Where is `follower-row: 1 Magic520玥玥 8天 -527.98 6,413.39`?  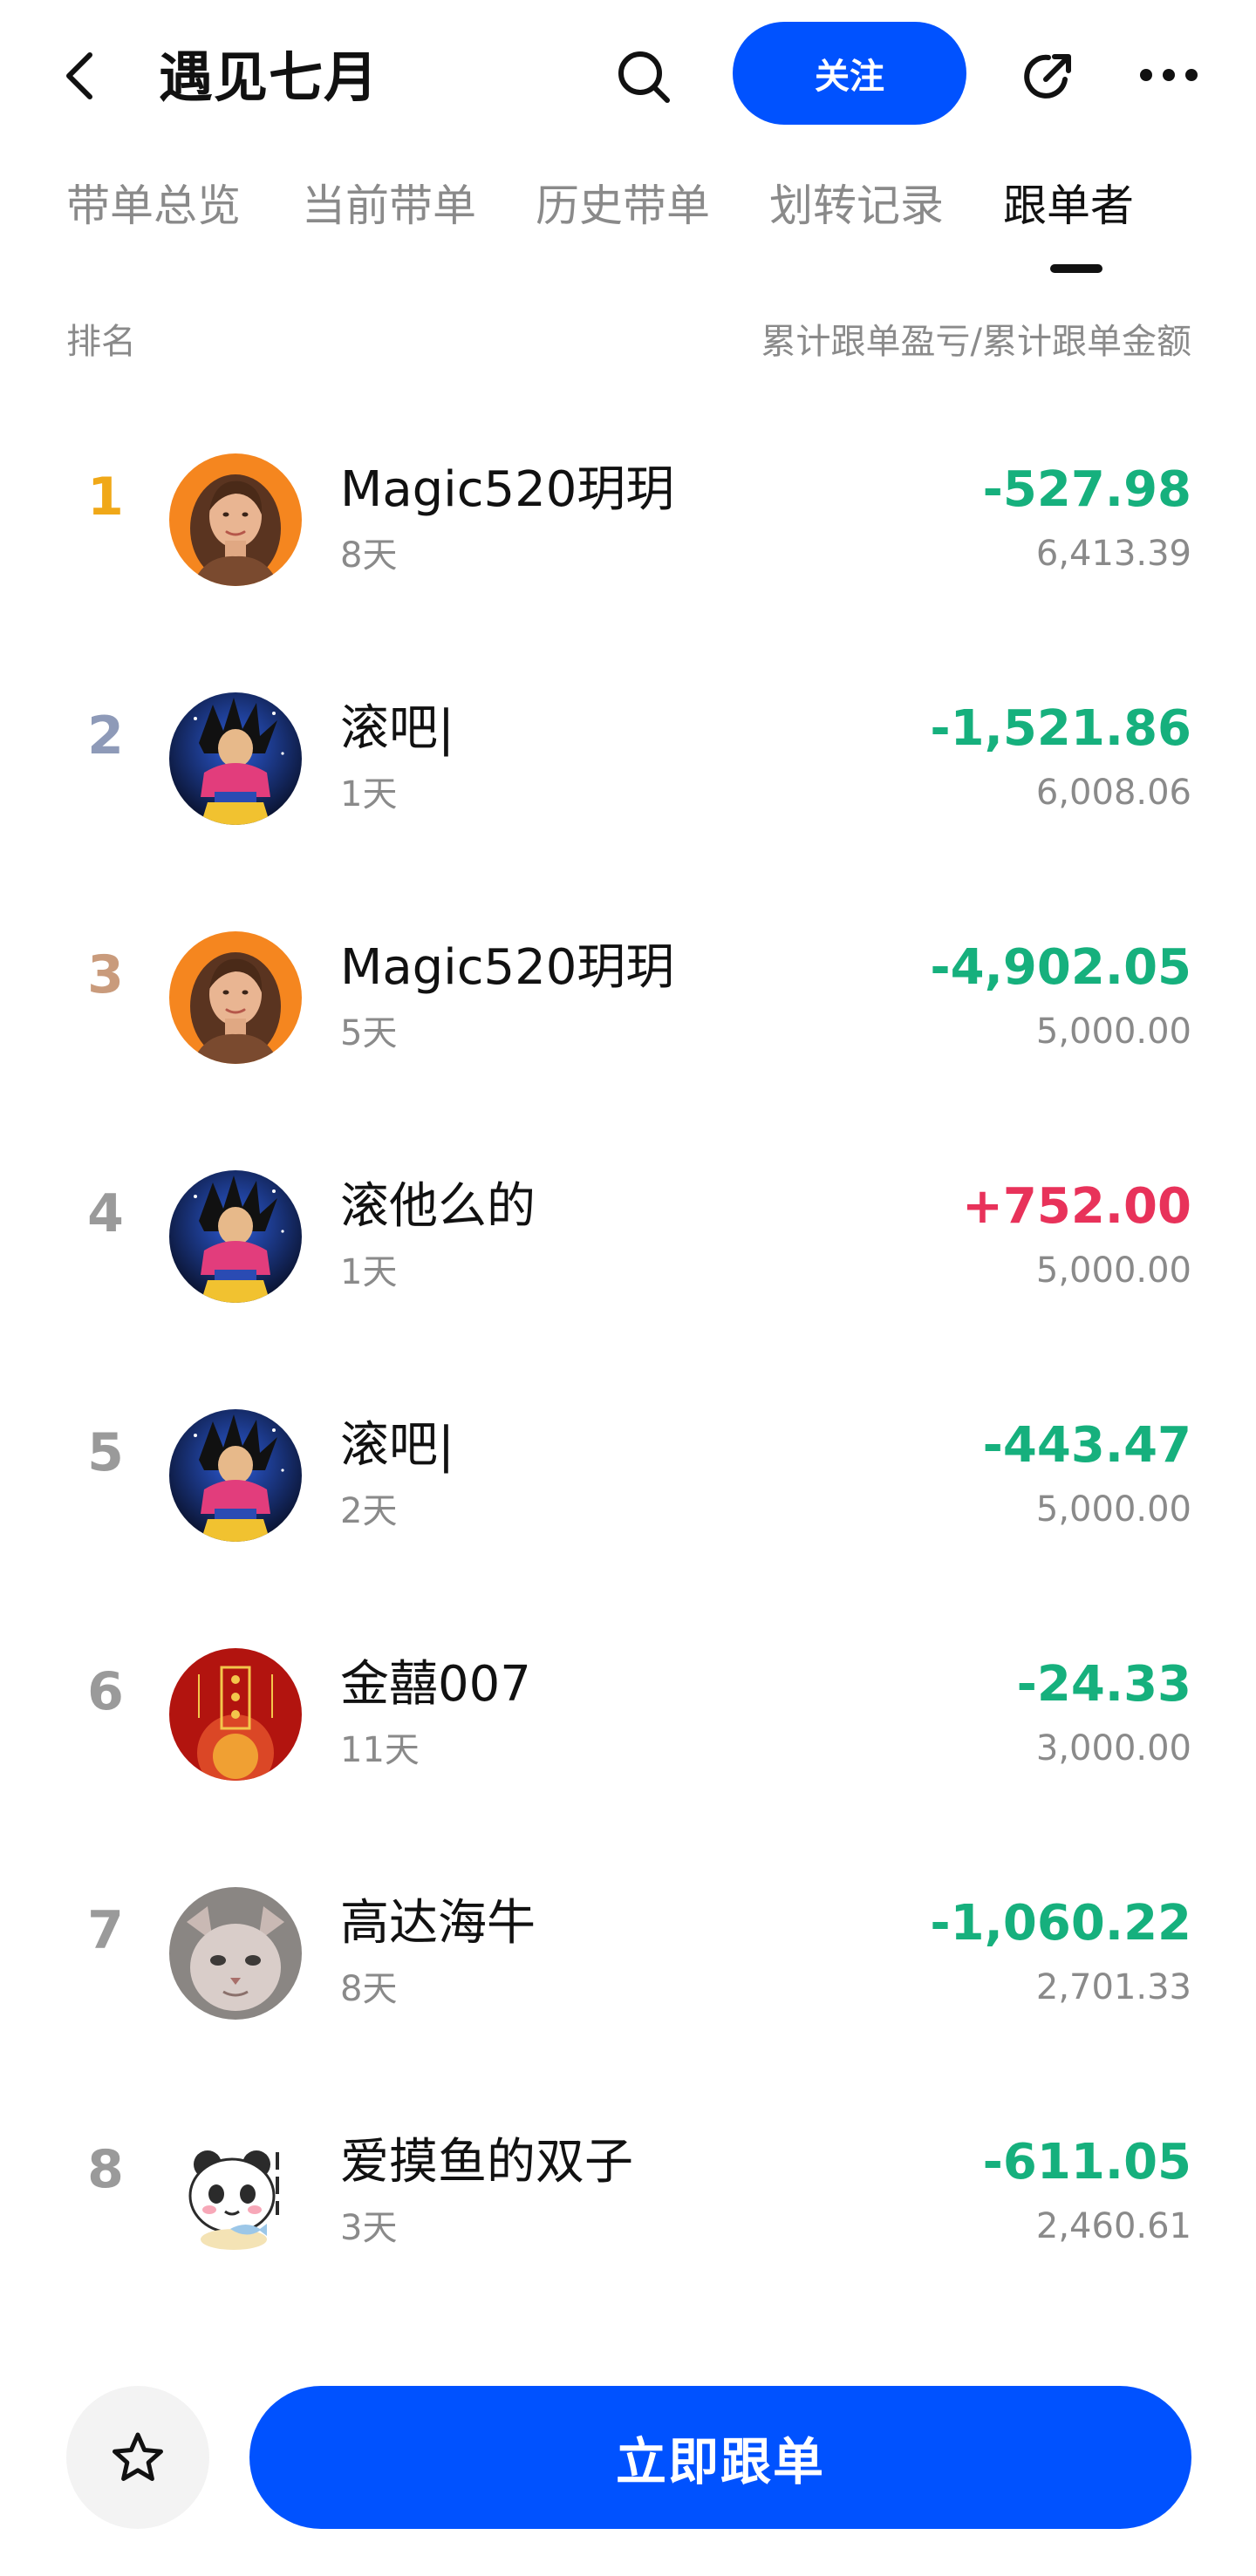 follower-row: 1 Magic520玥玥 8天 -527.98 6,413.39 is located at coordinates (628, 504).